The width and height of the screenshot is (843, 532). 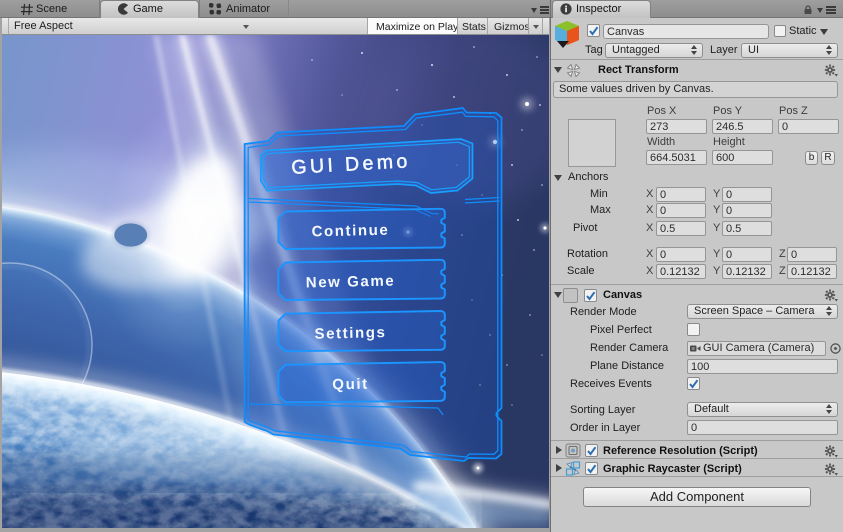 What do you see at coordinates (350, 385) in the screenshot?
I see `svg-text: Quit` at bounding box center [350, 385].